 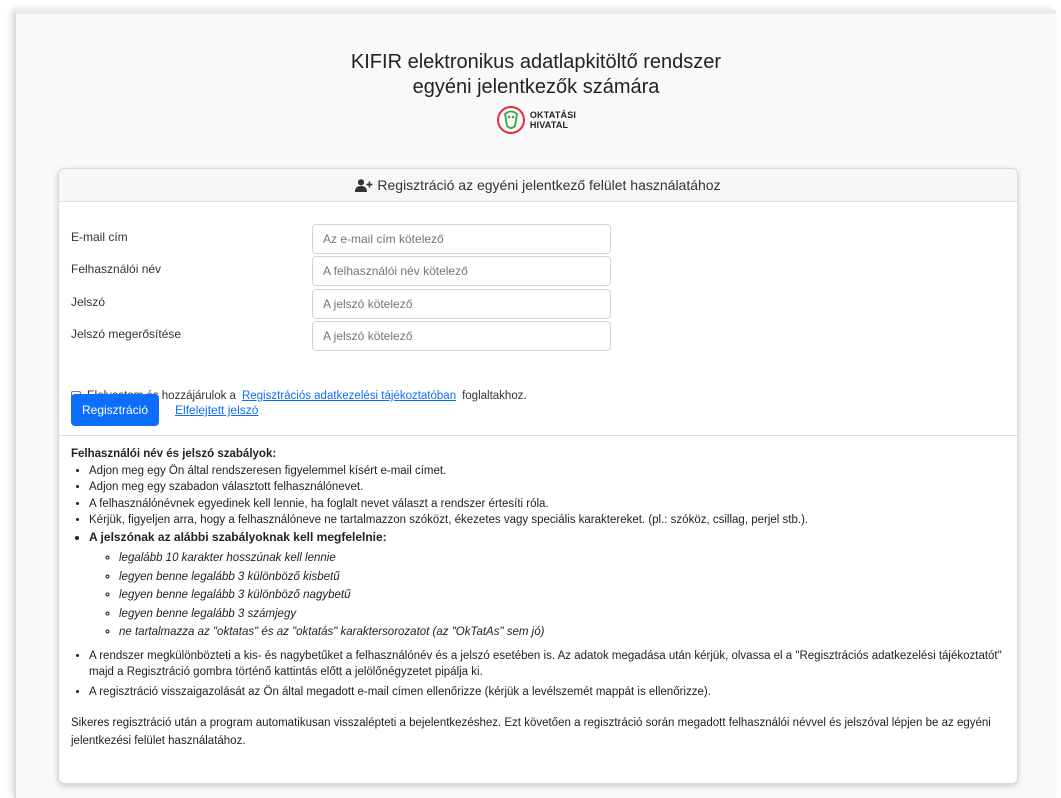 I want to click on password-field, so click(x=461, y=304).